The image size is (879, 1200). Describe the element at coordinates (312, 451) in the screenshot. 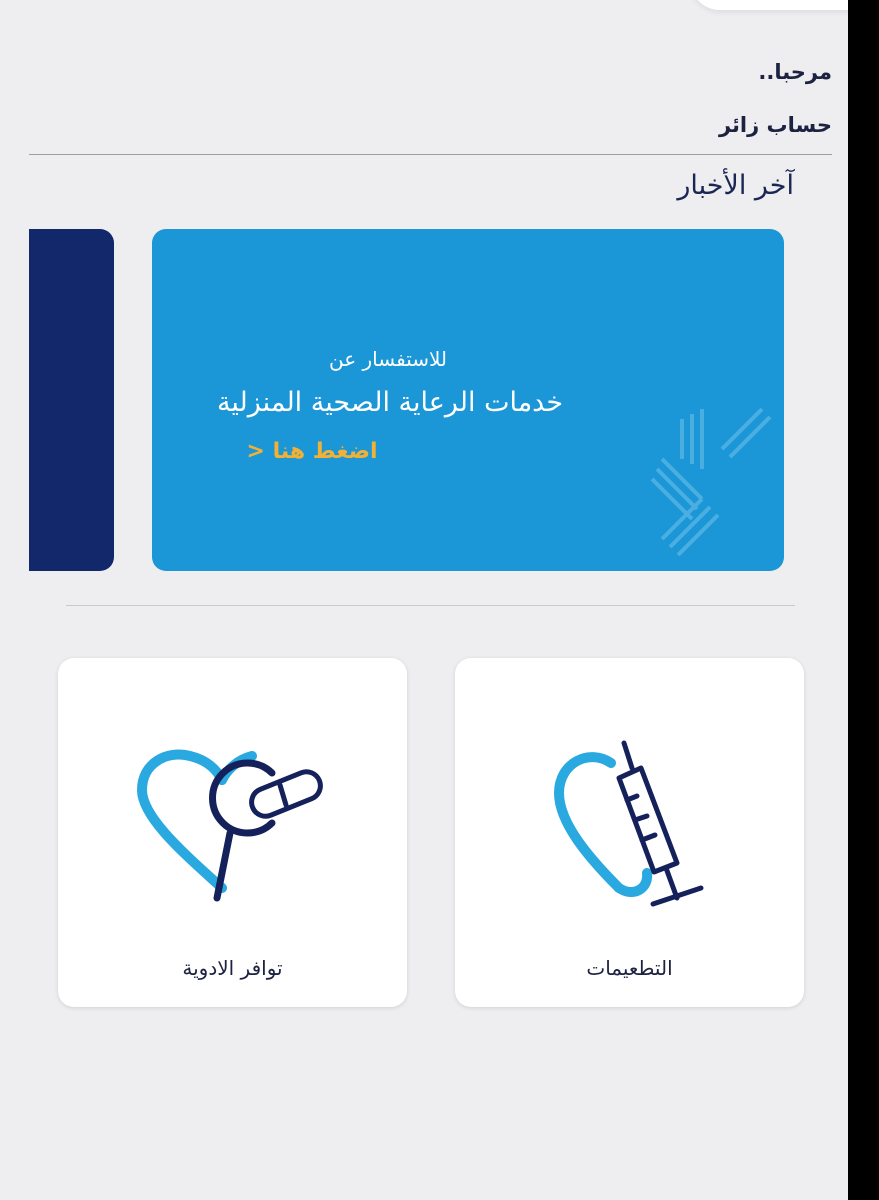

I see `banner-cta-link: اضغط هنا <` at that location.